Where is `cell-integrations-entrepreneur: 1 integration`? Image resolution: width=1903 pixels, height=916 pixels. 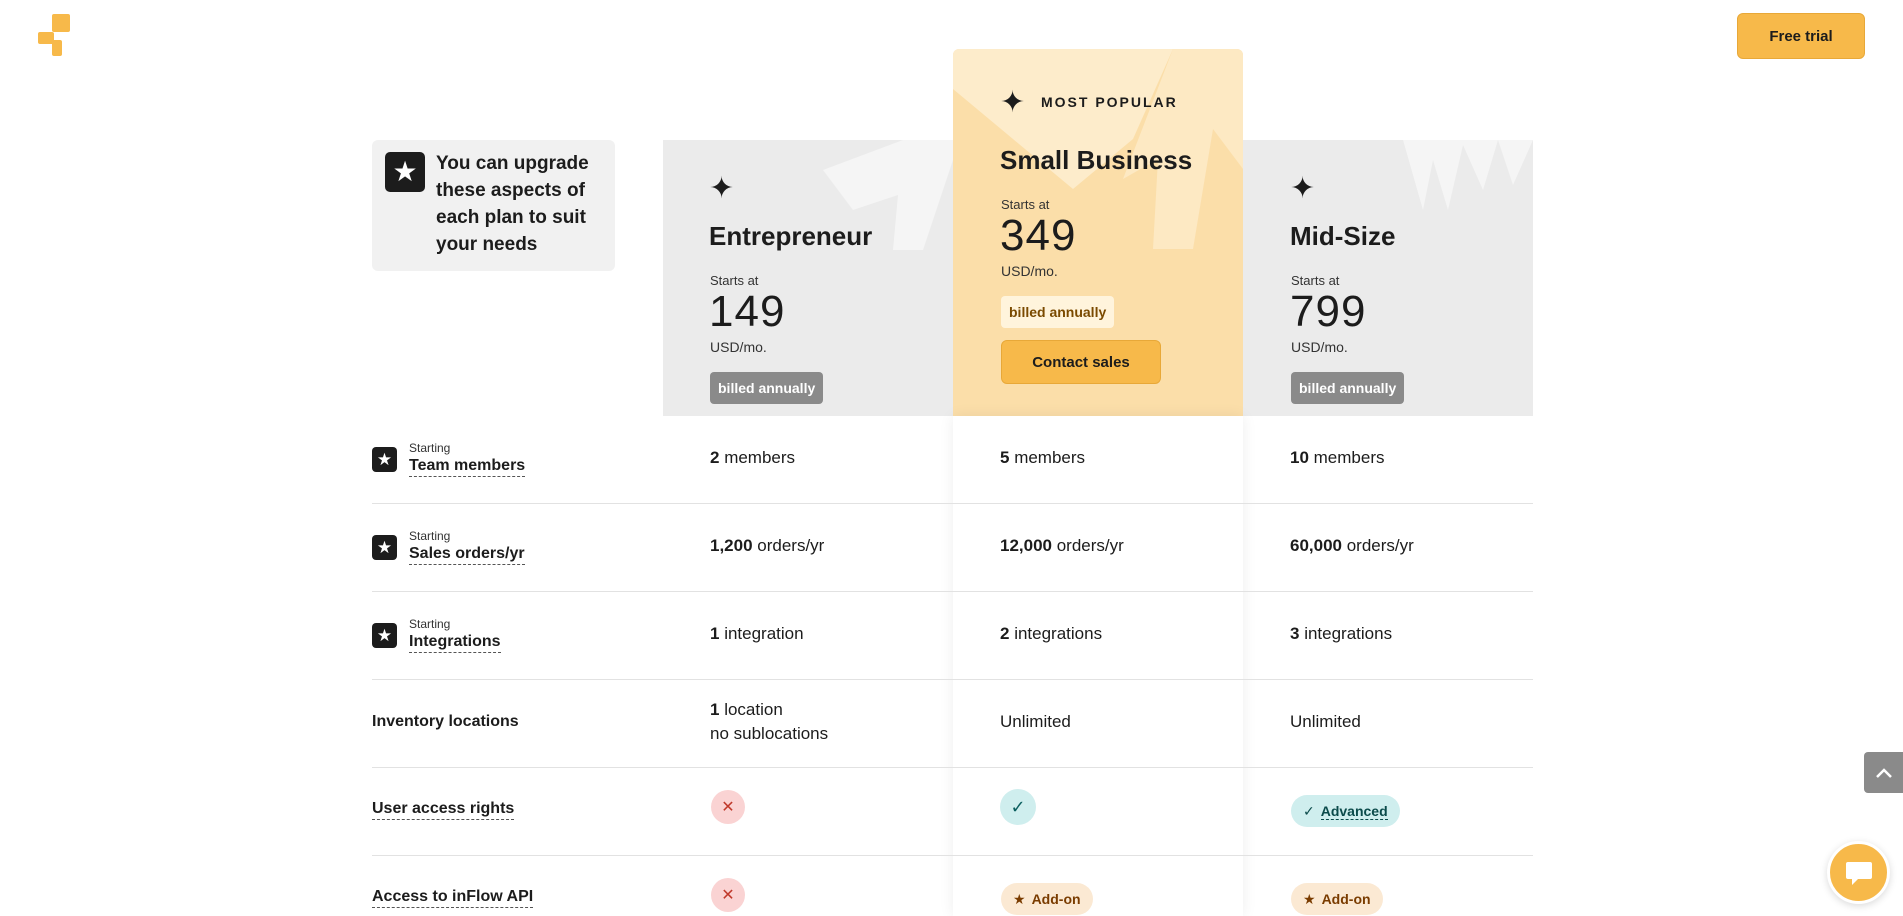 cell-integrations-entrepreneur: 1 integration is located at coordinates (757, 633).